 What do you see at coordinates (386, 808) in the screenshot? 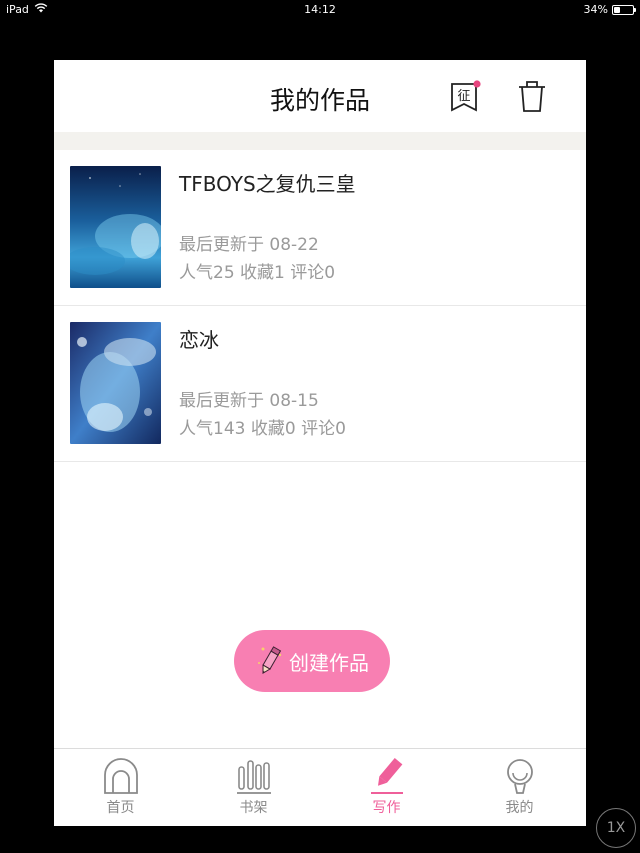
I see `tab-write-label: 写作` at bounding box center [386, 808].